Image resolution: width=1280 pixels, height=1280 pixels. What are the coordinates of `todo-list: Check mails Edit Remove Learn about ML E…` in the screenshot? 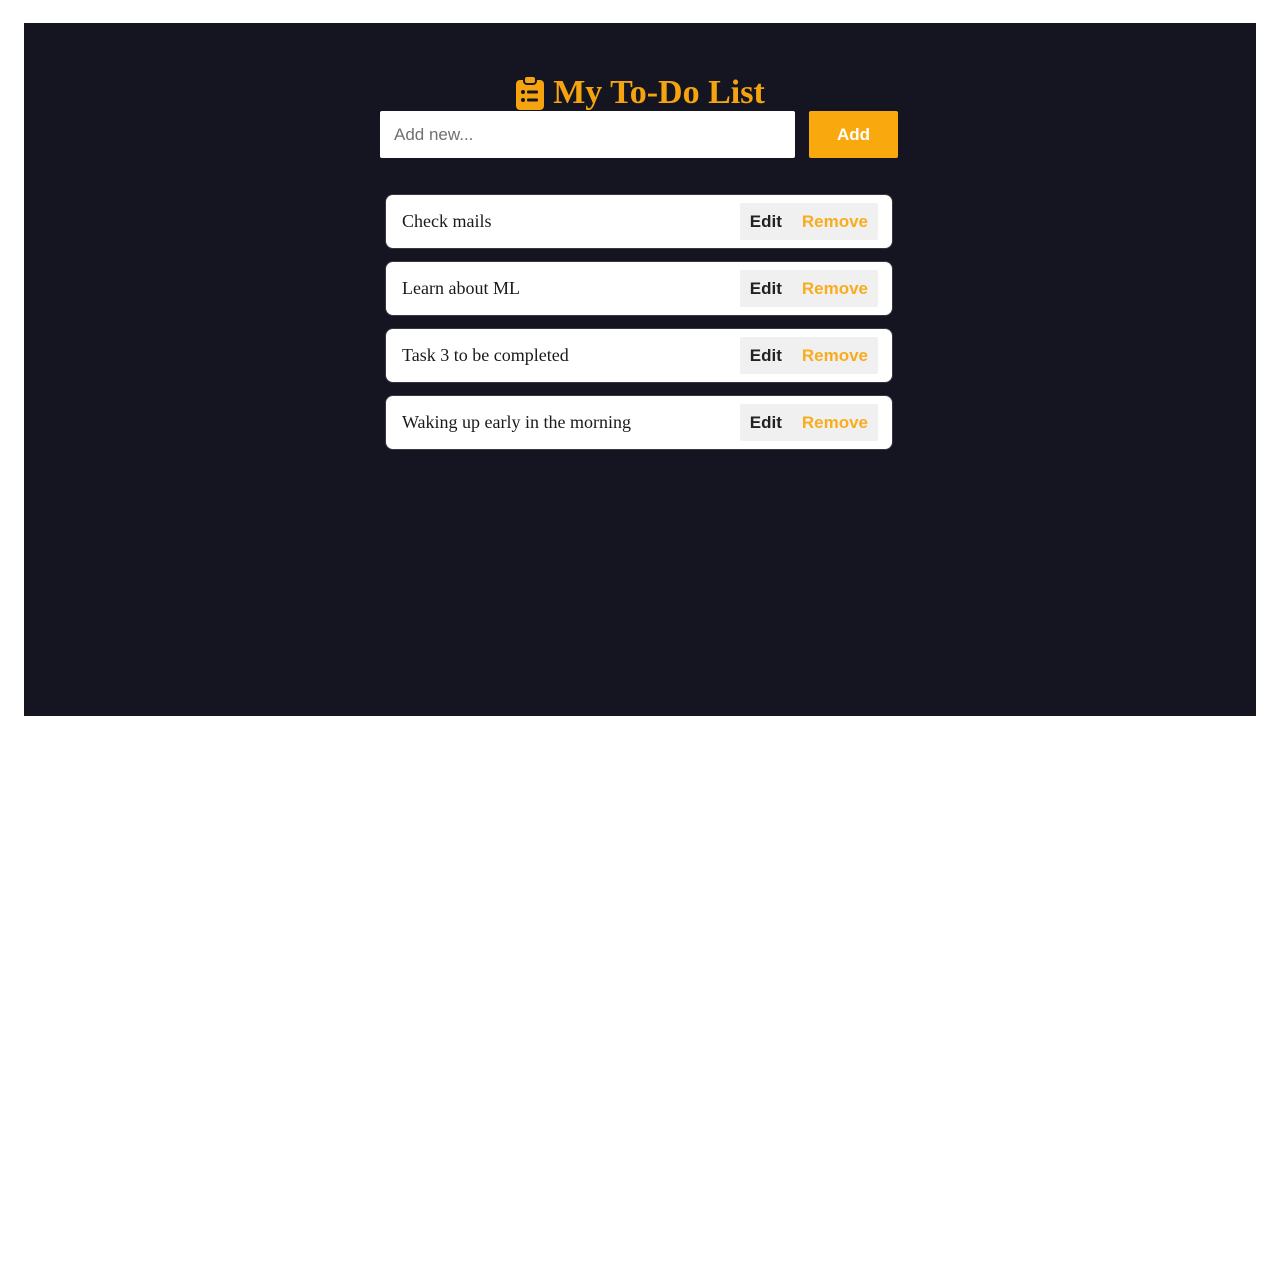 It's located at (639, 329).